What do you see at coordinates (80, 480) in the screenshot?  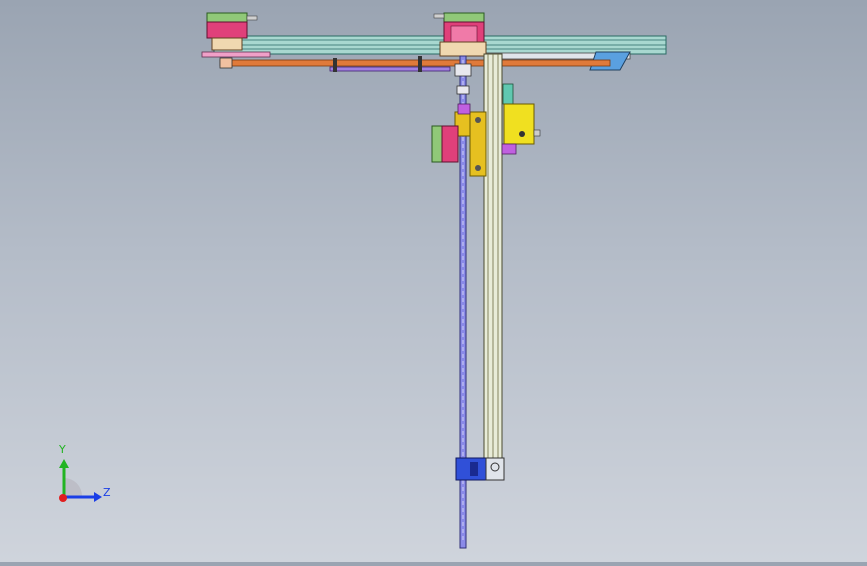 I see `axis-triad` at bounding box center [80, 480].